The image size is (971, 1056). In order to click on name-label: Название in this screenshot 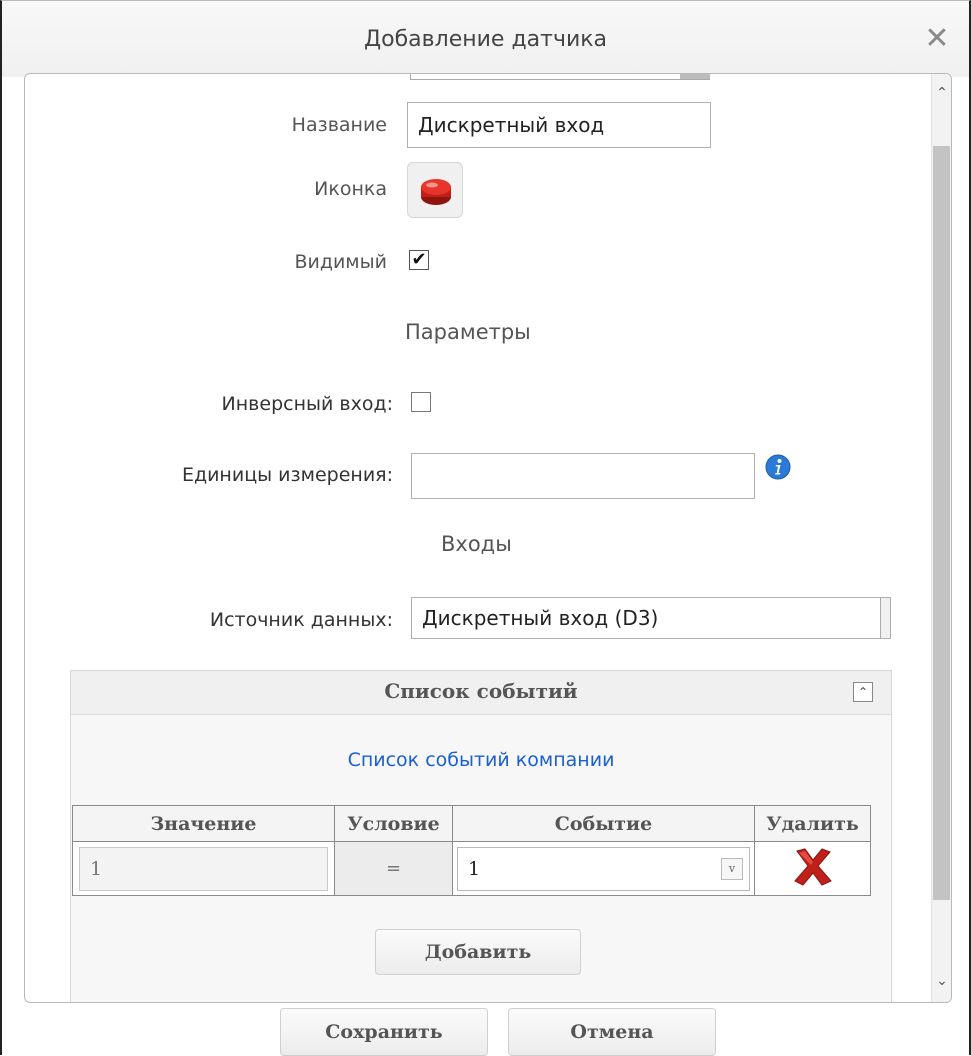, I will do `click(339, 125)`.